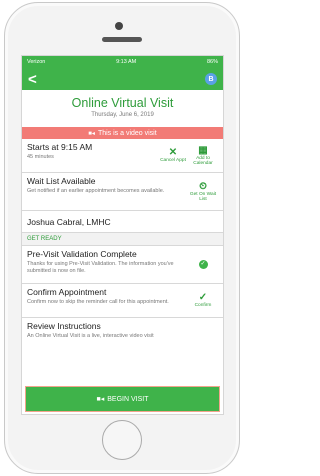  I want to click on video-visit-banner: ■◂ This is a video visit, so click(122, 133).